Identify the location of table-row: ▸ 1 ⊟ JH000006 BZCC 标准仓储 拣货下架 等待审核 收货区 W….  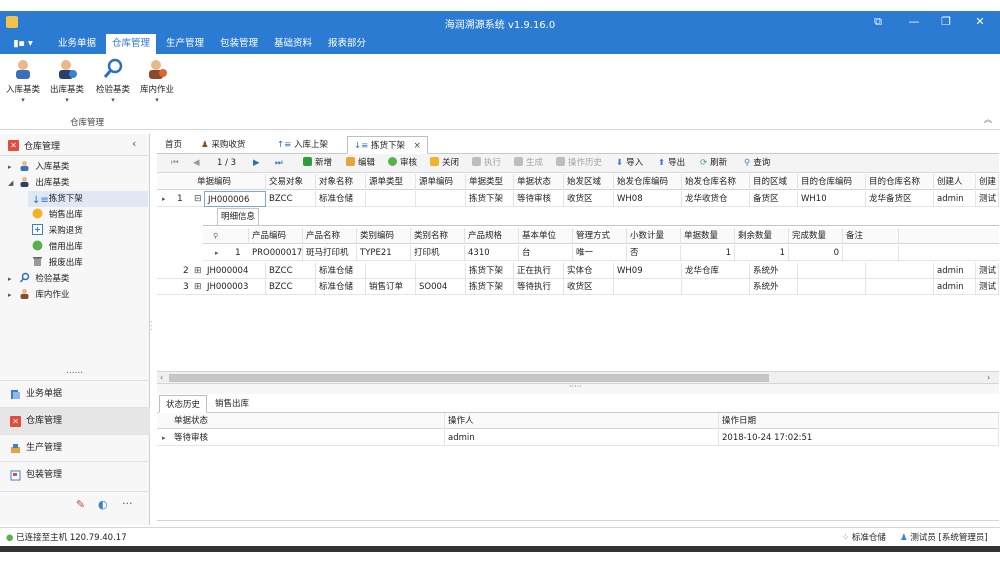
(578, 199).